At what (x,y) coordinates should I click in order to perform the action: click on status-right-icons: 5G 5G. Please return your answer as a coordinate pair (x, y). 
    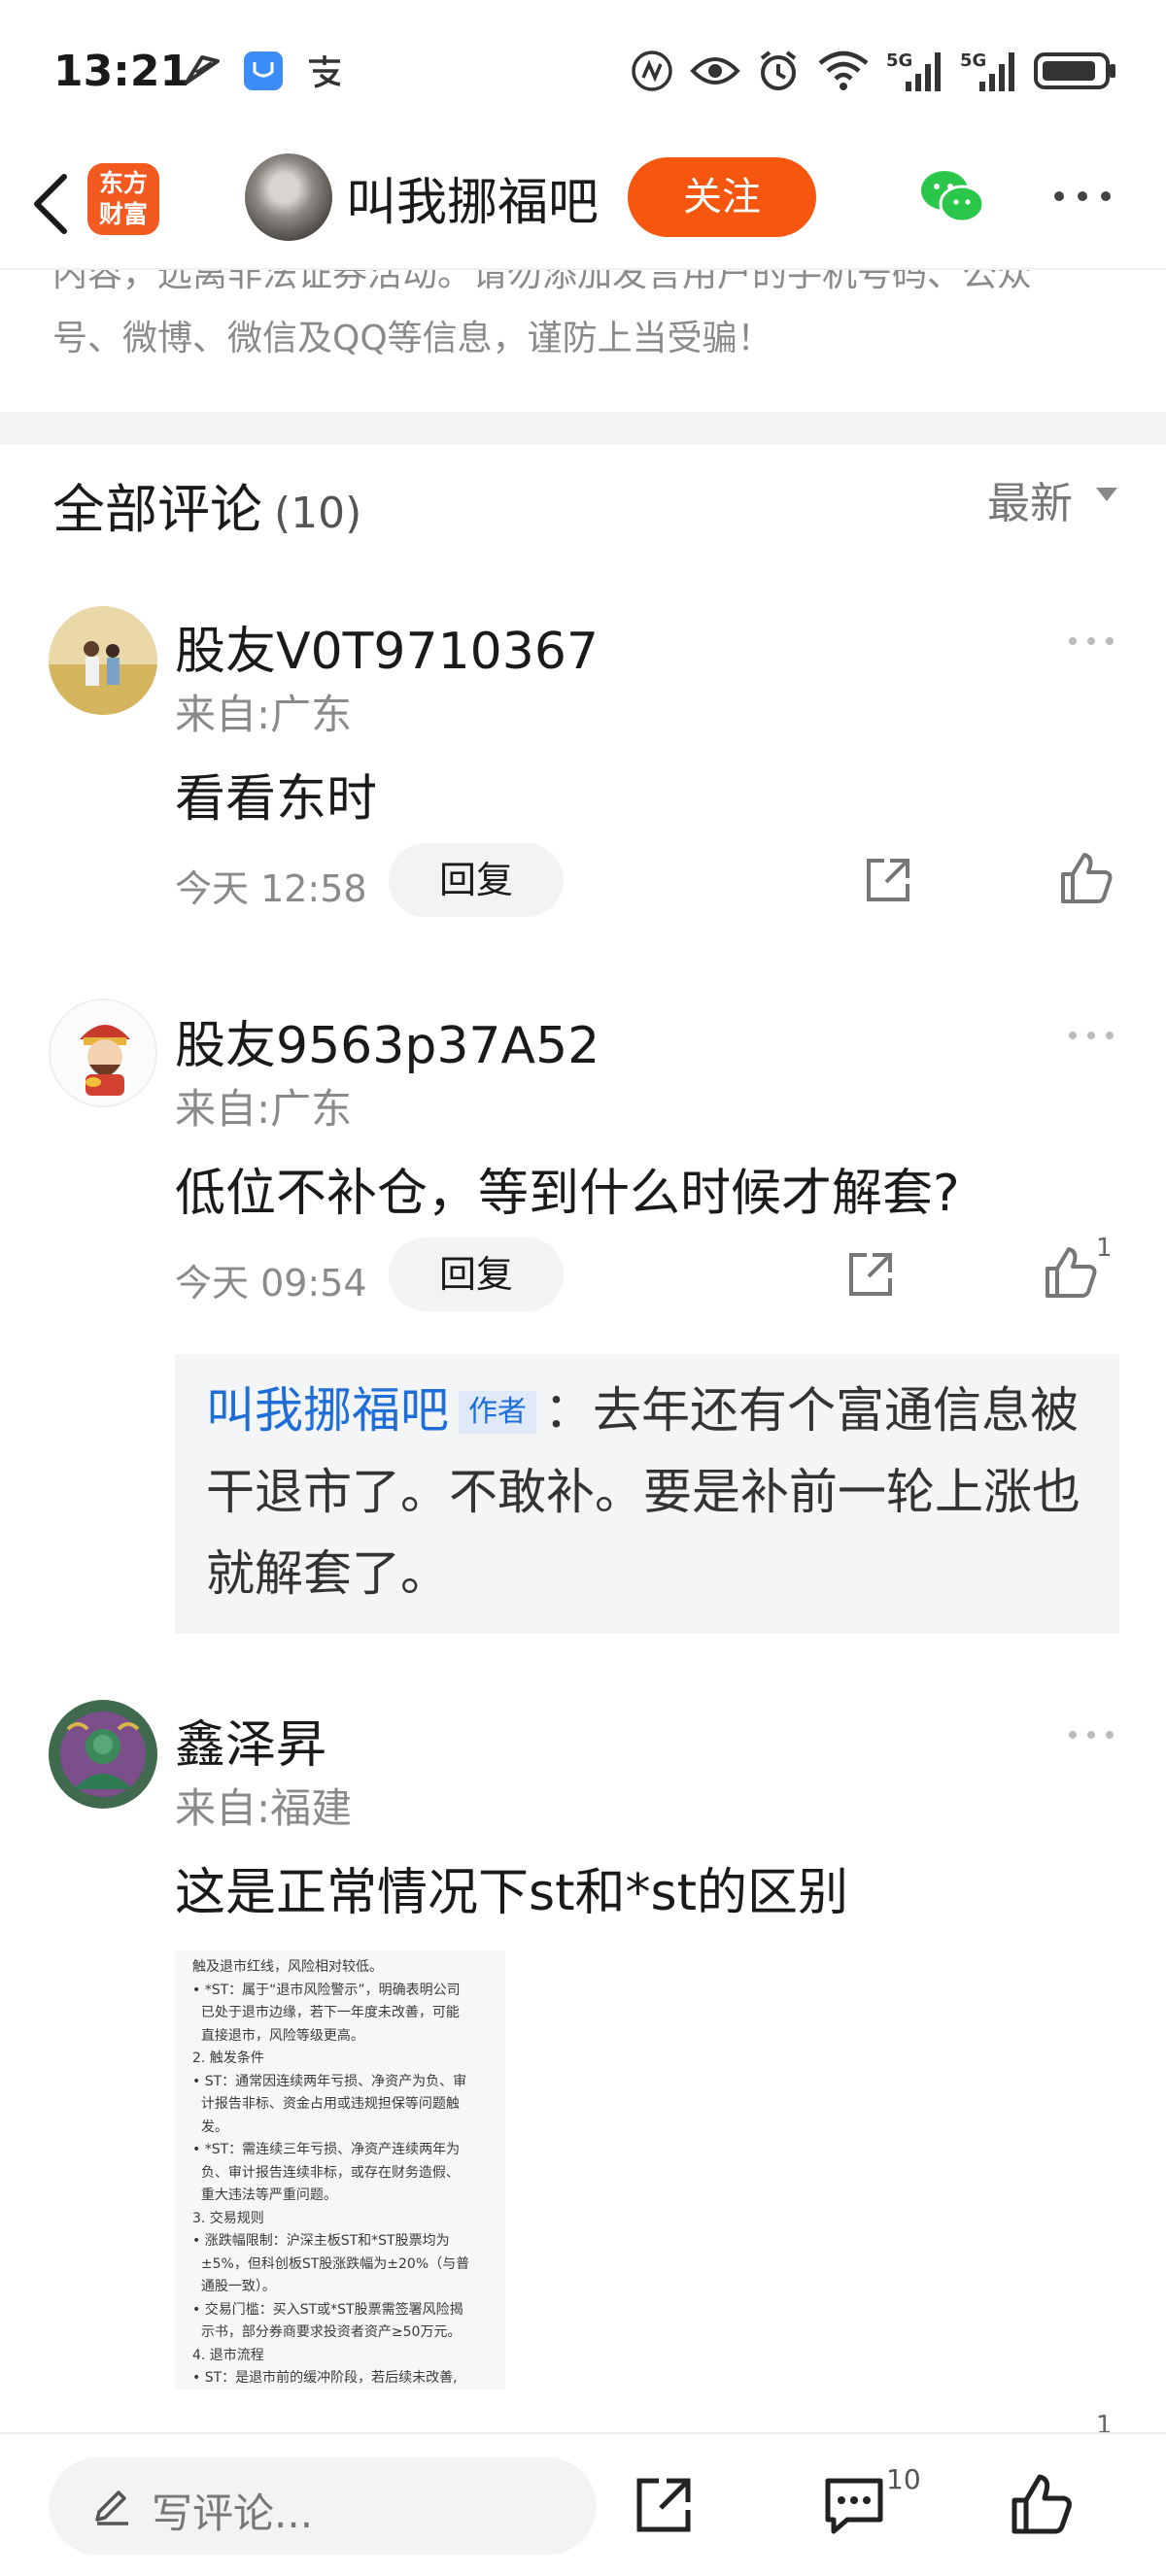
    Looking at the image, I should click on (873, 73).